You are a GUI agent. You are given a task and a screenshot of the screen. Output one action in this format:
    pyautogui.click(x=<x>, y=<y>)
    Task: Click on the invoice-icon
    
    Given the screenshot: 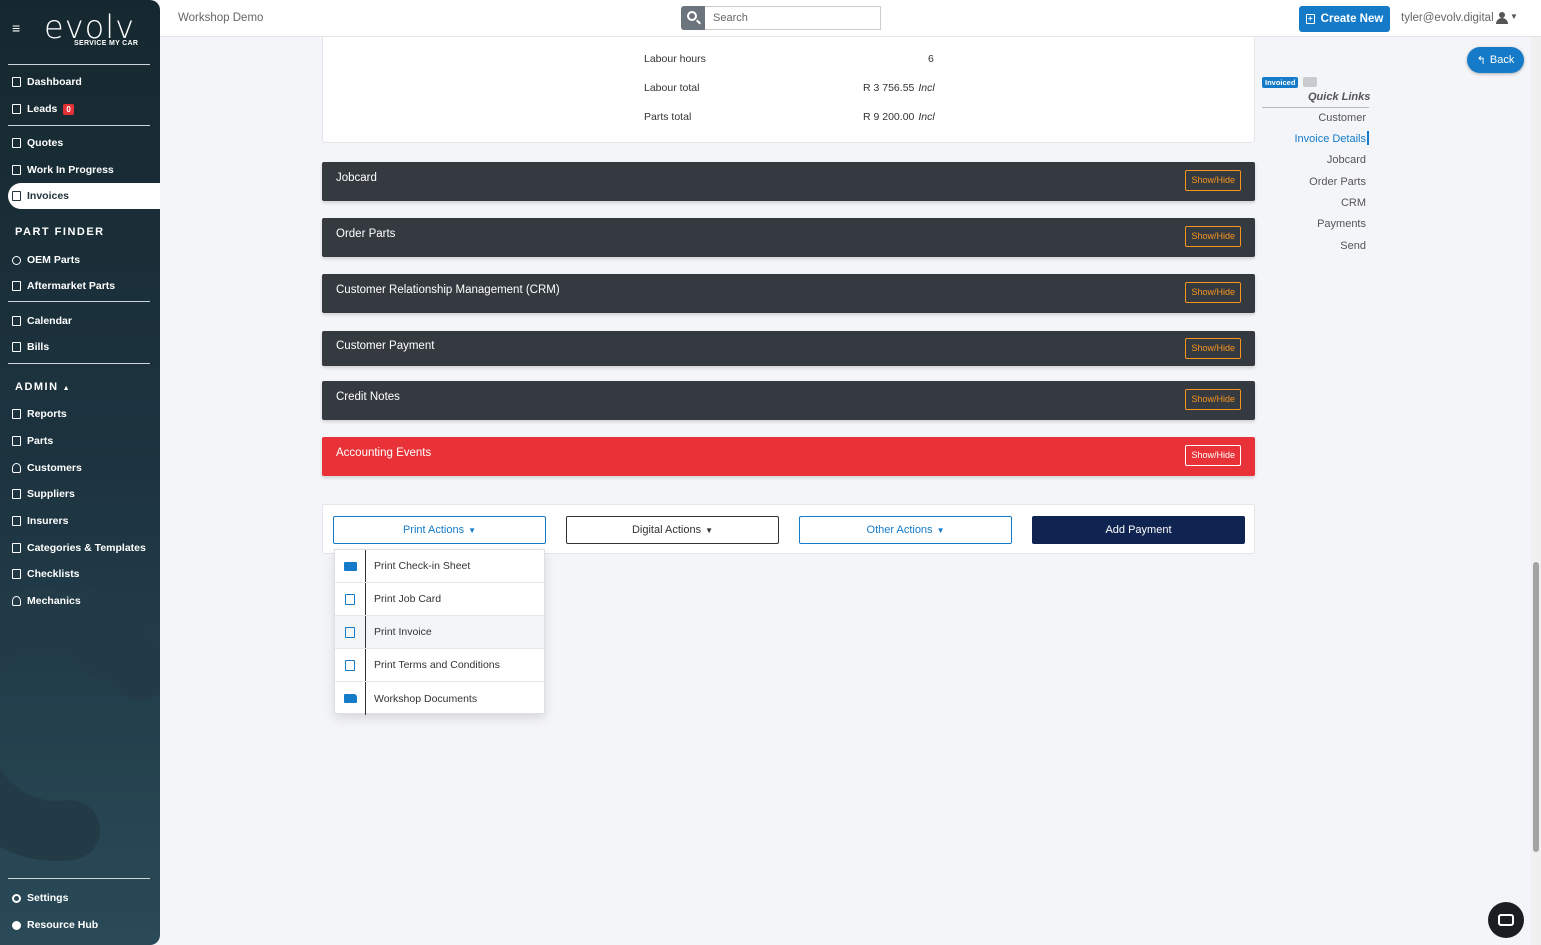 What is the action you would take?
    pyautogui.click(x=16, y=196)
    